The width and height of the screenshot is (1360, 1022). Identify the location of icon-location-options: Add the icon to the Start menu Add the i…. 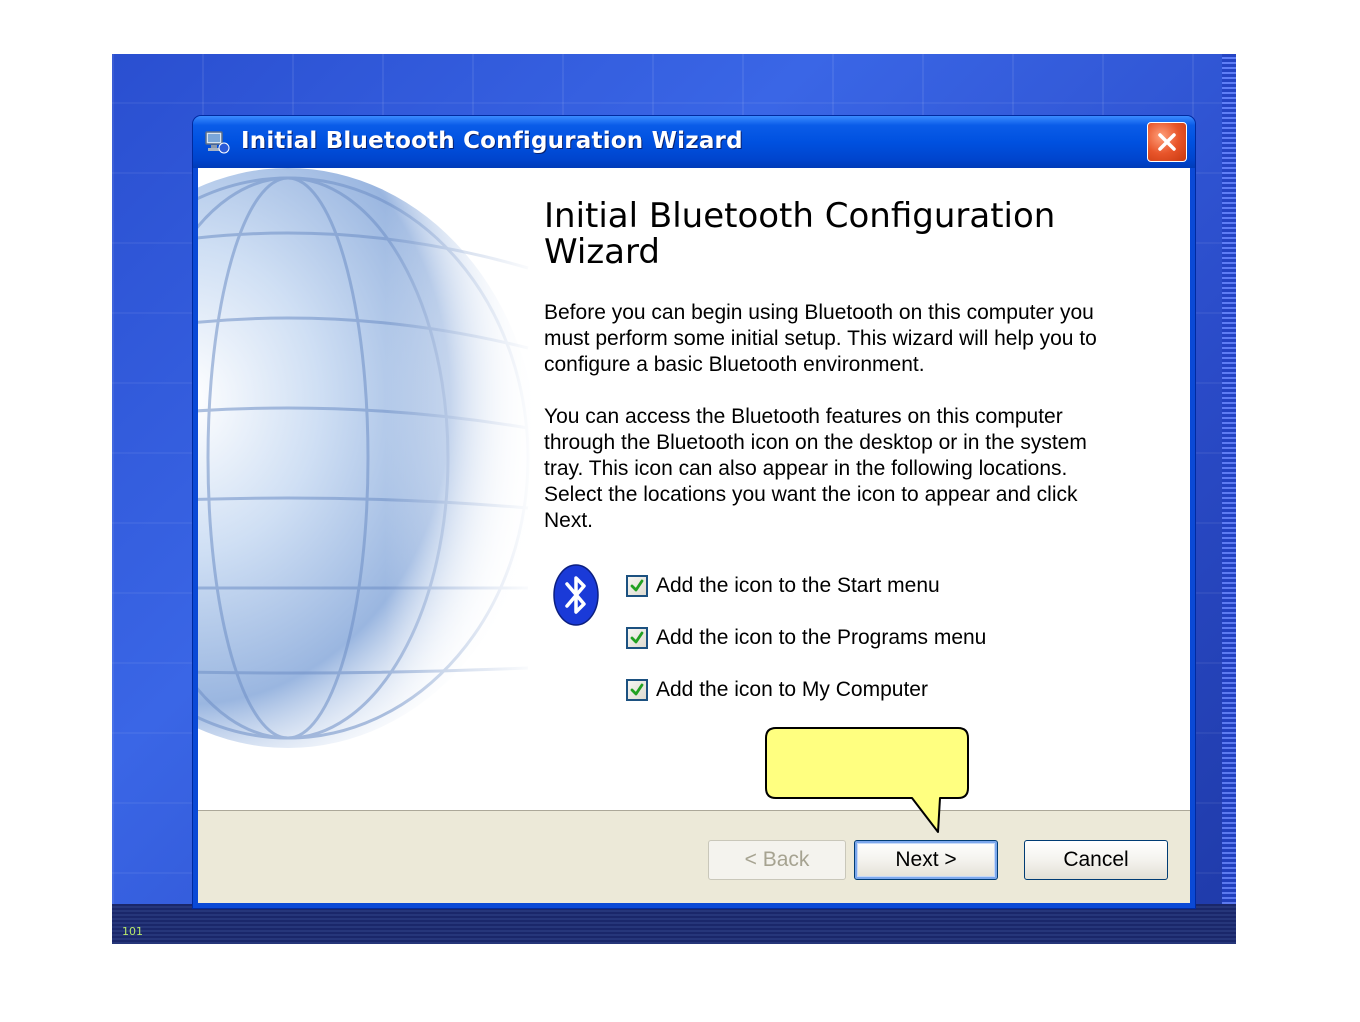
(806, 638).